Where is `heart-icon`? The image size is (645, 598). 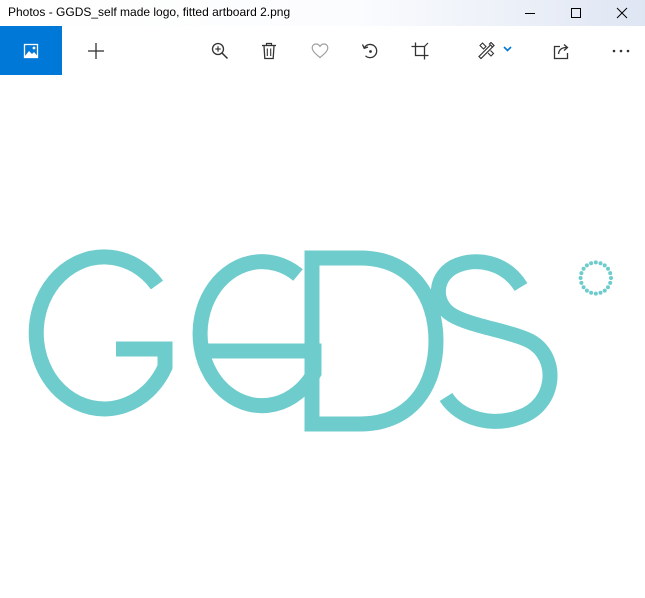
heart-icon is located at coordinates (320, 50).